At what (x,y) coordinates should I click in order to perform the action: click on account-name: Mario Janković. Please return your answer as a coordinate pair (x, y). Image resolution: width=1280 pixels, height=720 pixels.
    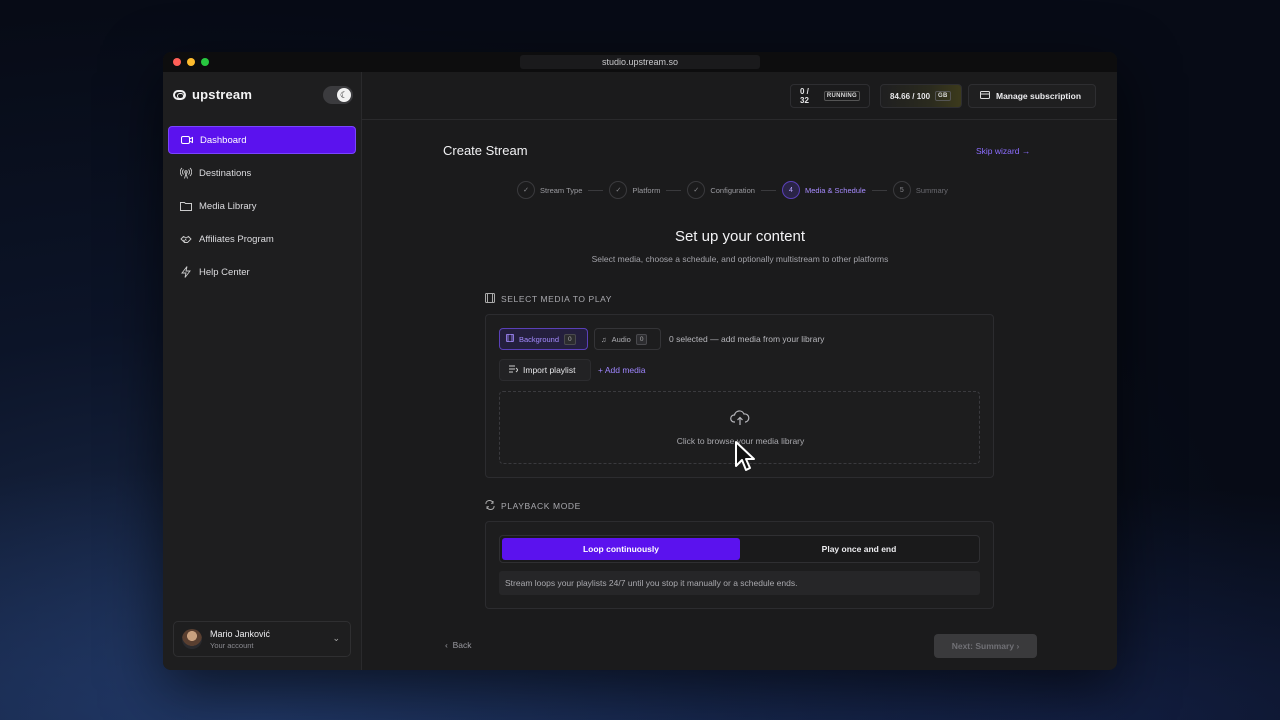
    Looking at the image, I should click on (240, 633).